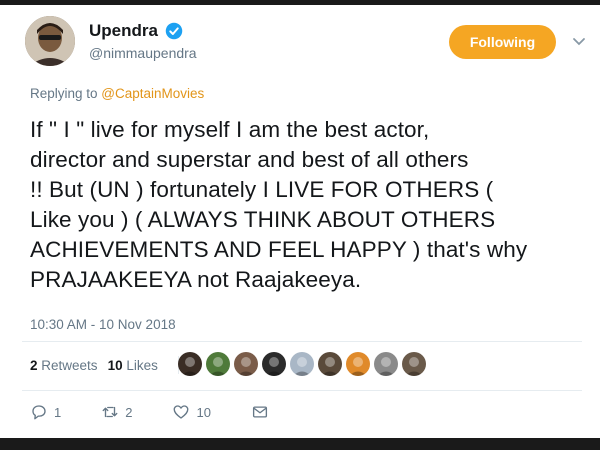 The image size is (600, 450). I want to click on author-avatar, so click(50, 41).